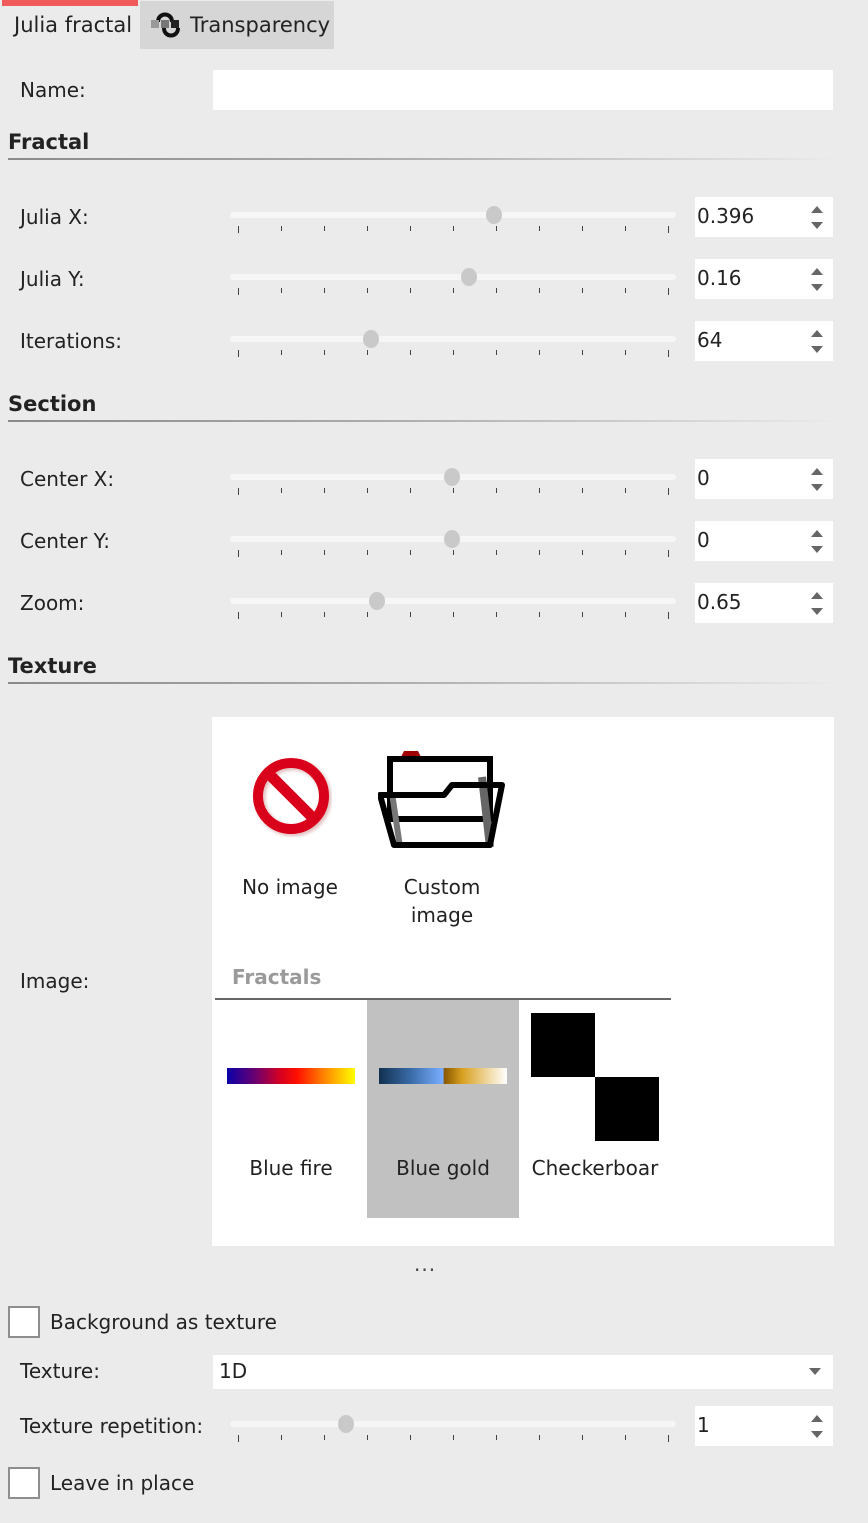 The width and height of the screenshot is (868, 1523). Describe the element at coordinates (122, 1483) in the screenshot. I see `leave-in-place-label: Leave in place` at that location.